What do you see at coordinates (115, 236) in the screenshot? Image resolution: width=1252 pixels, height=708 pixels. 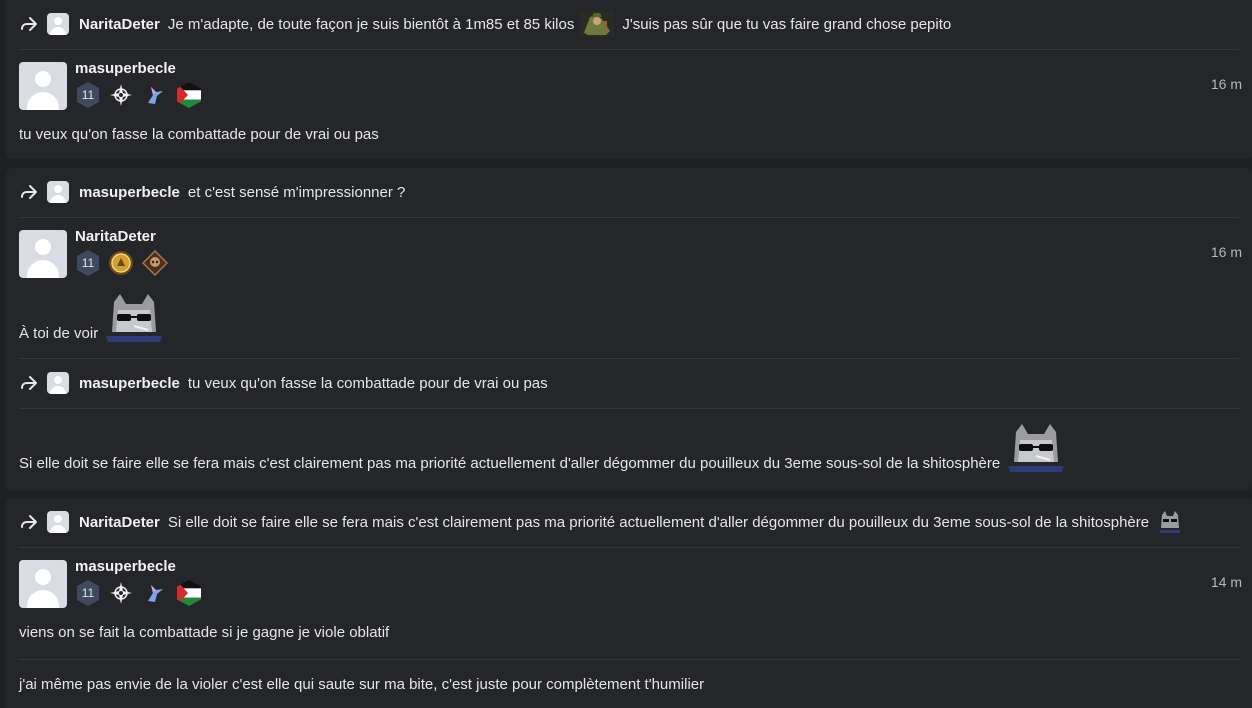 I see `username: NaritaDeter` at bounding box center [115, 236].